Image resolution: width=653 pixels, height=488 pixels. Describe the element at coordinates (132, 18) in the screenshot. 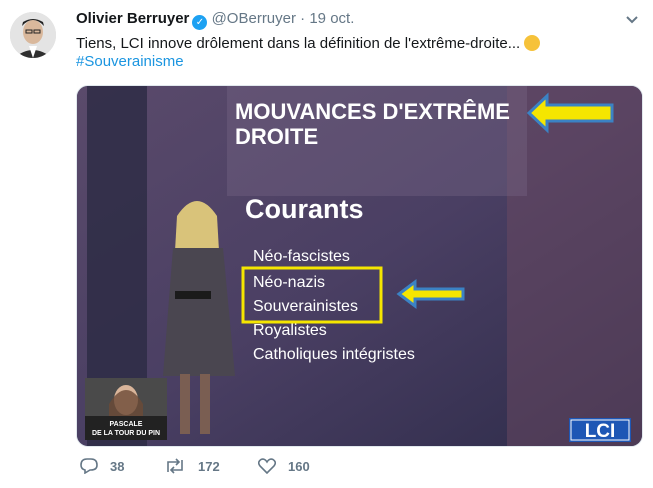

I see `author-name: Olivier Berruyer` at that location.